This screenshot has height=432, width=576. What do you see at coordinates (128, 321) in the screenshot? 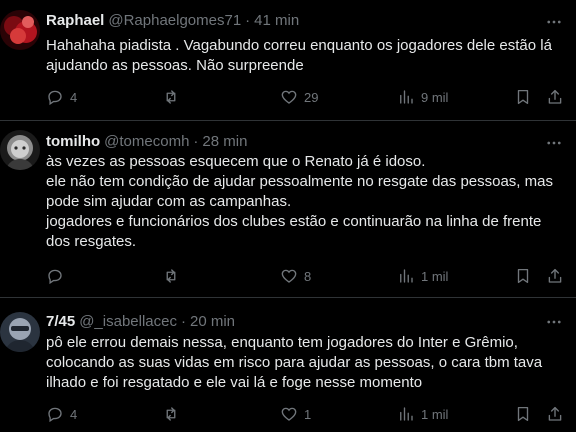
I see `user-handle: @_isabellacec` at bounding box center [128, 321].